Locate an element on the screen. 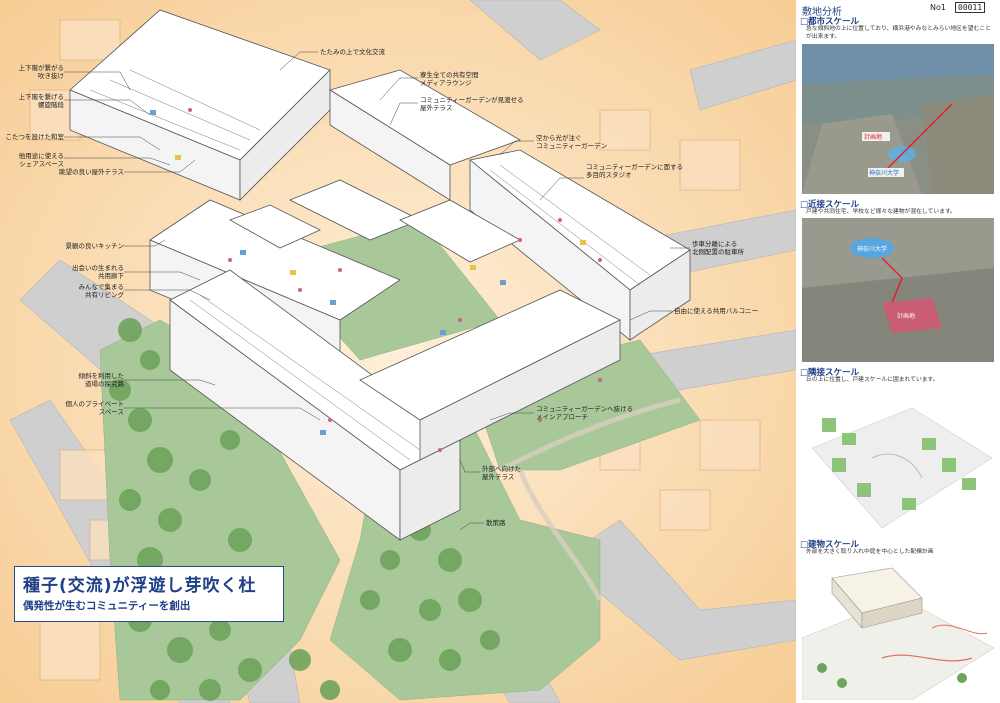 This screenshot has height=703, width=1000. label-media-lounge: 寮生全ての共有空間 メディアラウンジ is located at coordinates (449, 79).